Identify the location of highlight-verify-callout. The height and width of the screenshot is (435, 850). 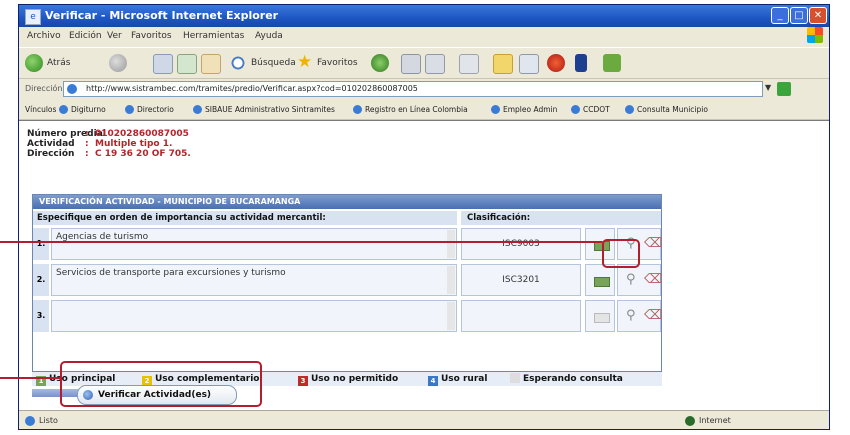
(161, 384).